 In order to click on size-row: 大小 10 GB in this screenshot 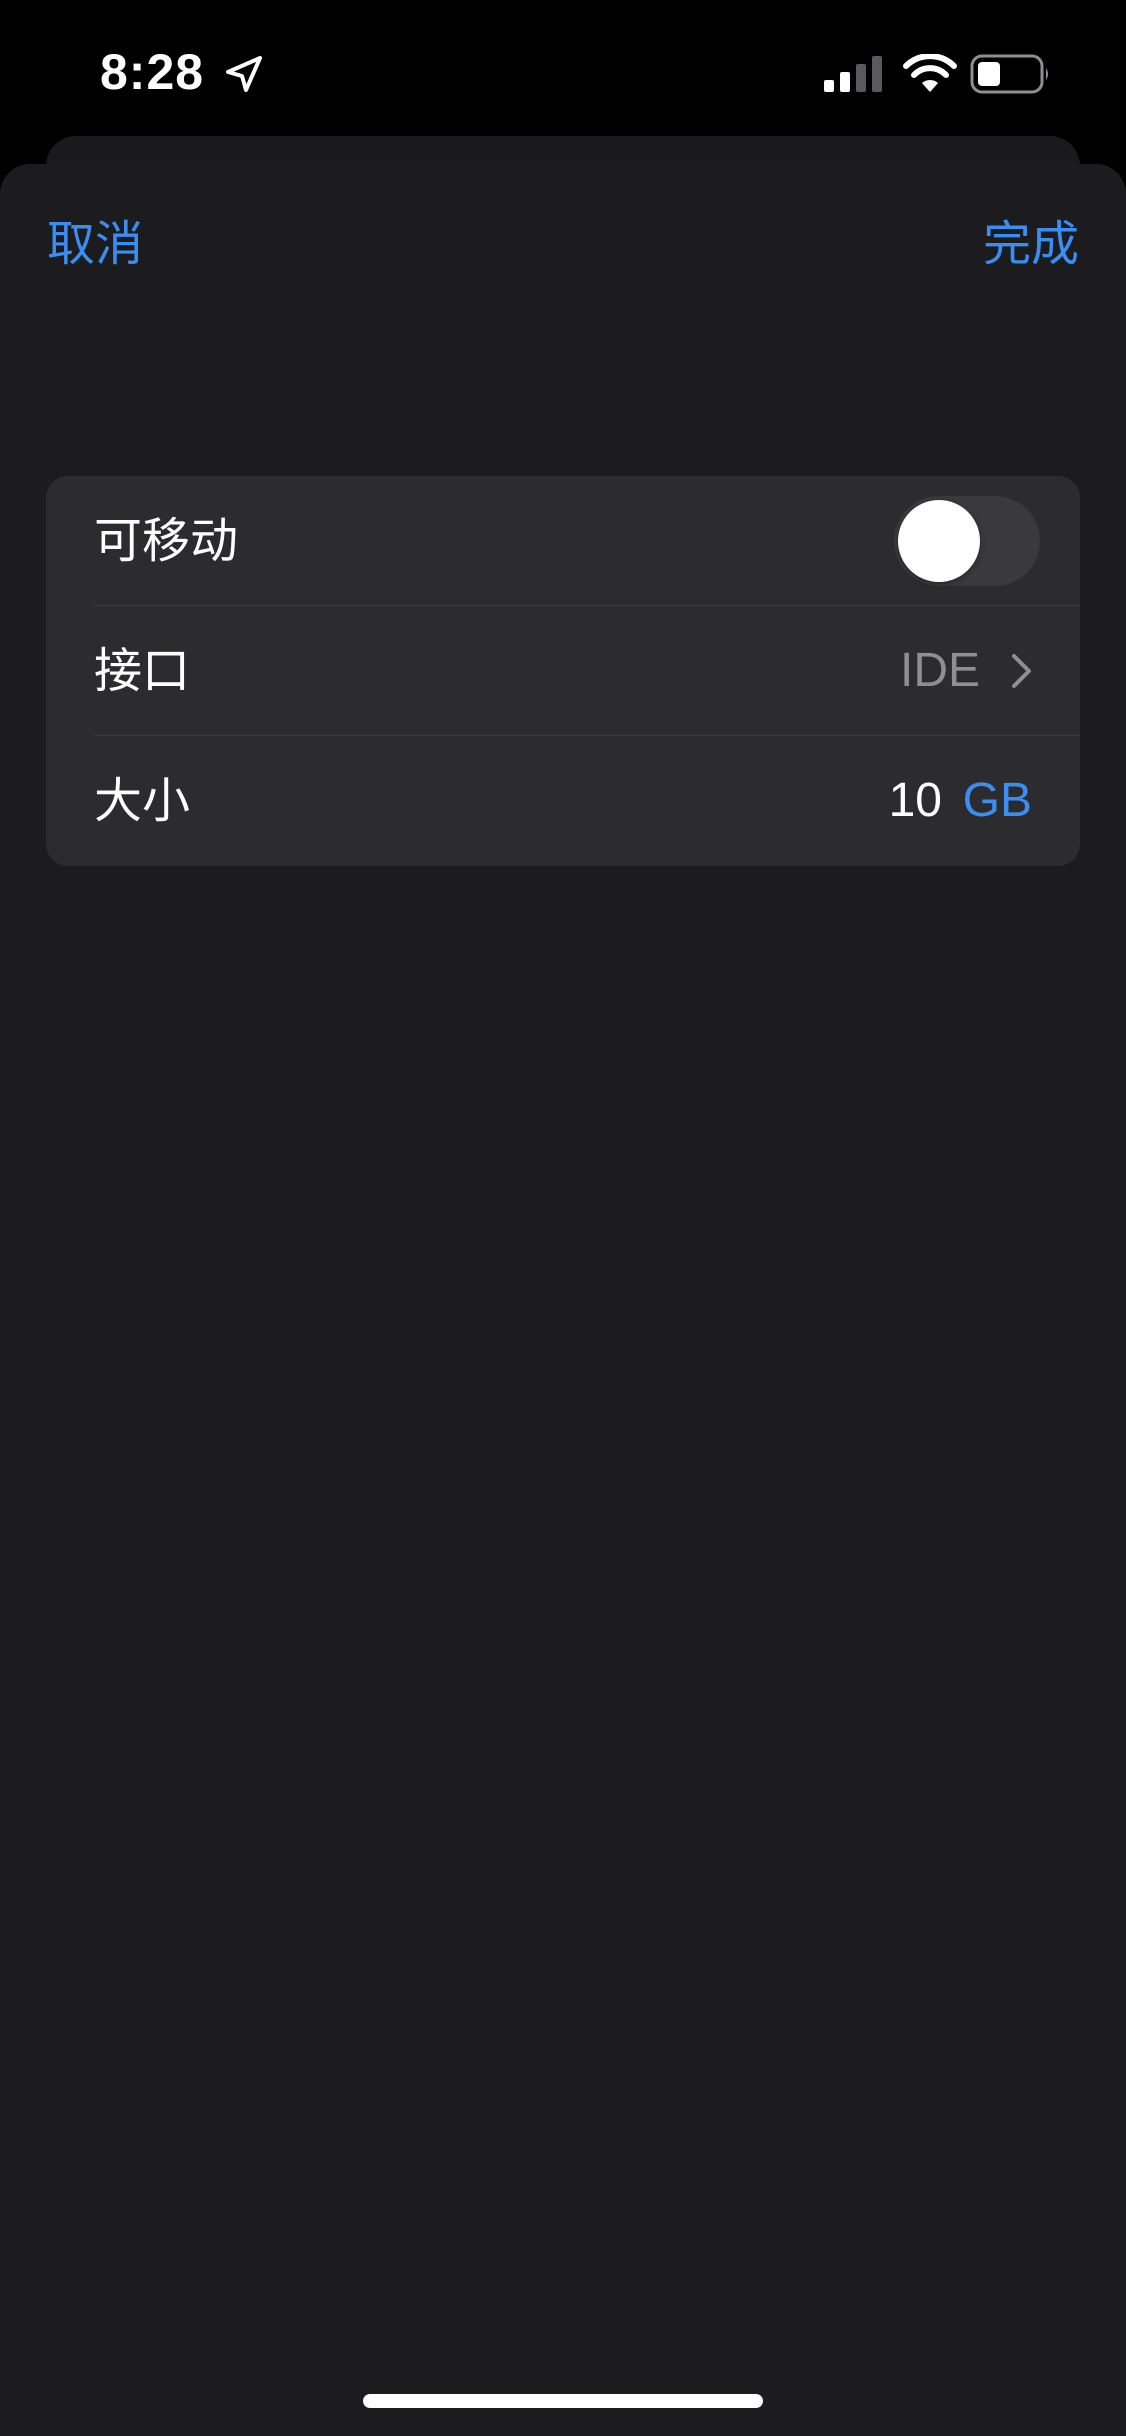, I will do `click(563, 801)`.